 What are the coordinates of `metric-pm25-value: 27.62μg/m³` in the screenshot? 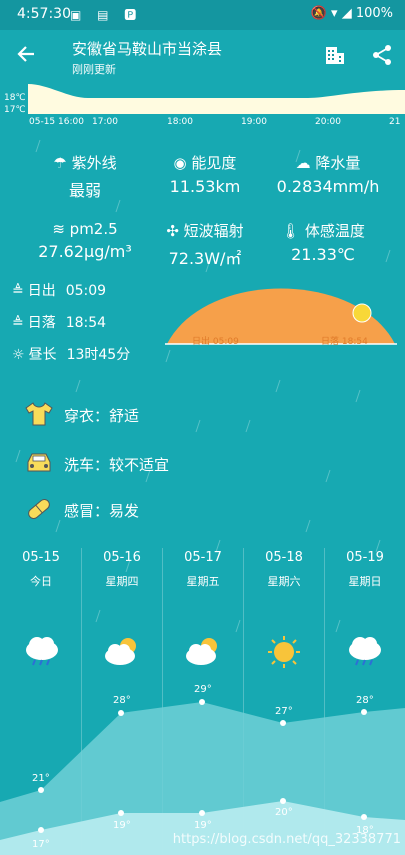 It's located at (85, 251).